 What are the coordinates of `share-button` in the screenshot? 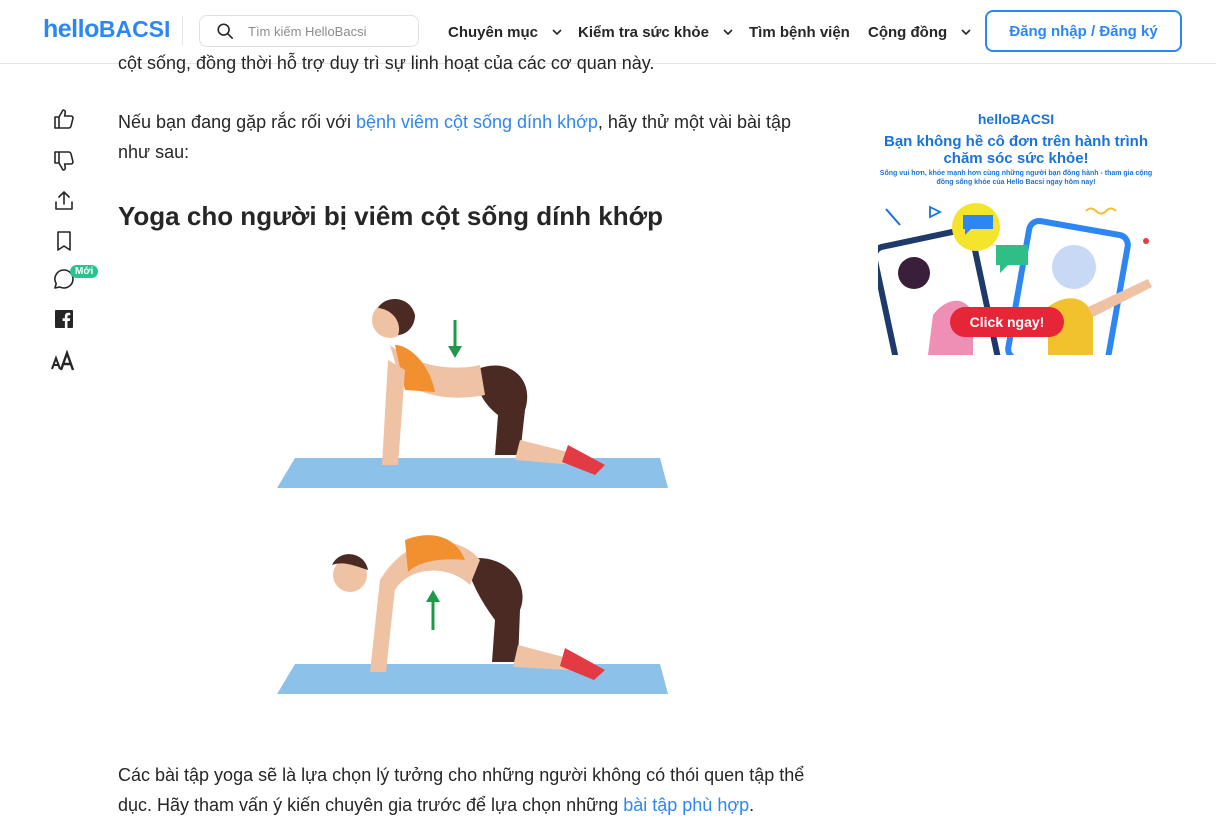 It's located at (64, 201).